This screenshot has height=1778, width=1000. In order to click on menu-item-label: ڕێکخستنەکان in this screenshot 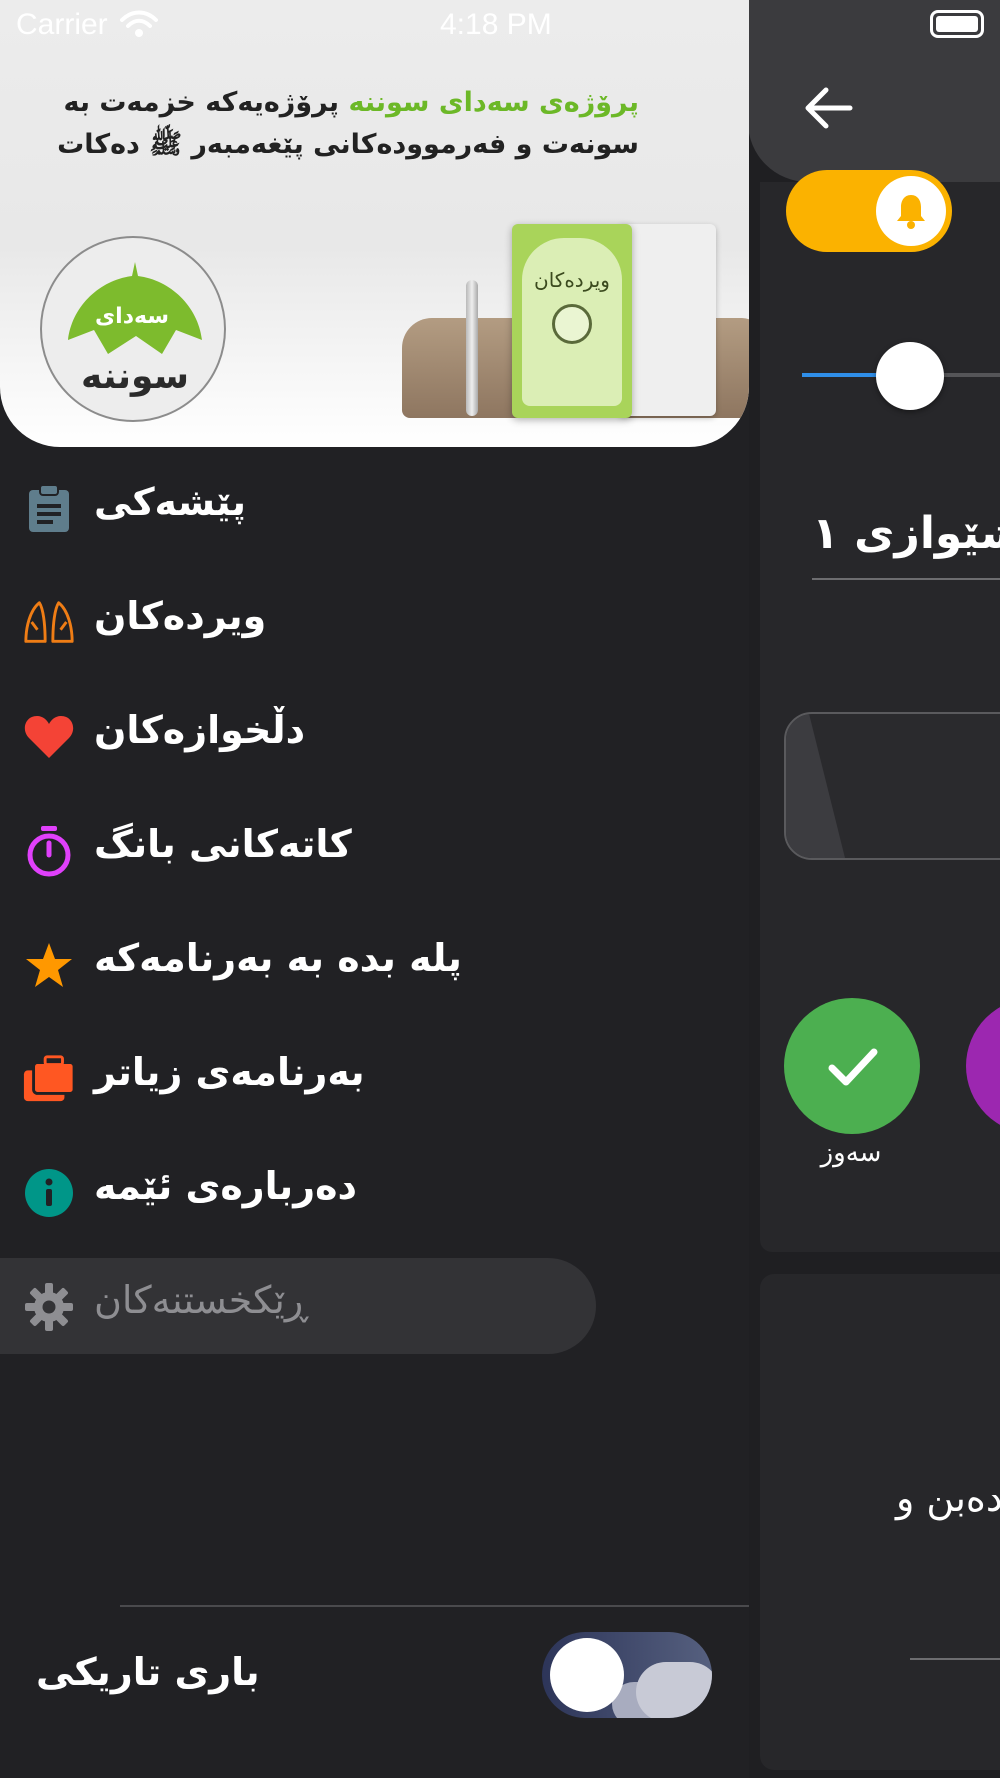, I will do `click(201, 1300)`.